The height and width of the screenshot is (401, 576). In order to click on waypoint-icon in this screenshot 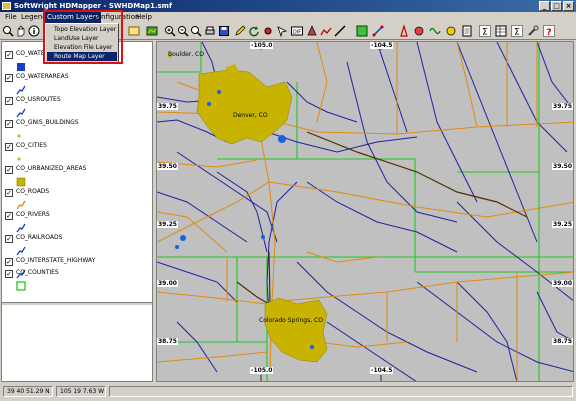, I will do `click(268, 31)`.